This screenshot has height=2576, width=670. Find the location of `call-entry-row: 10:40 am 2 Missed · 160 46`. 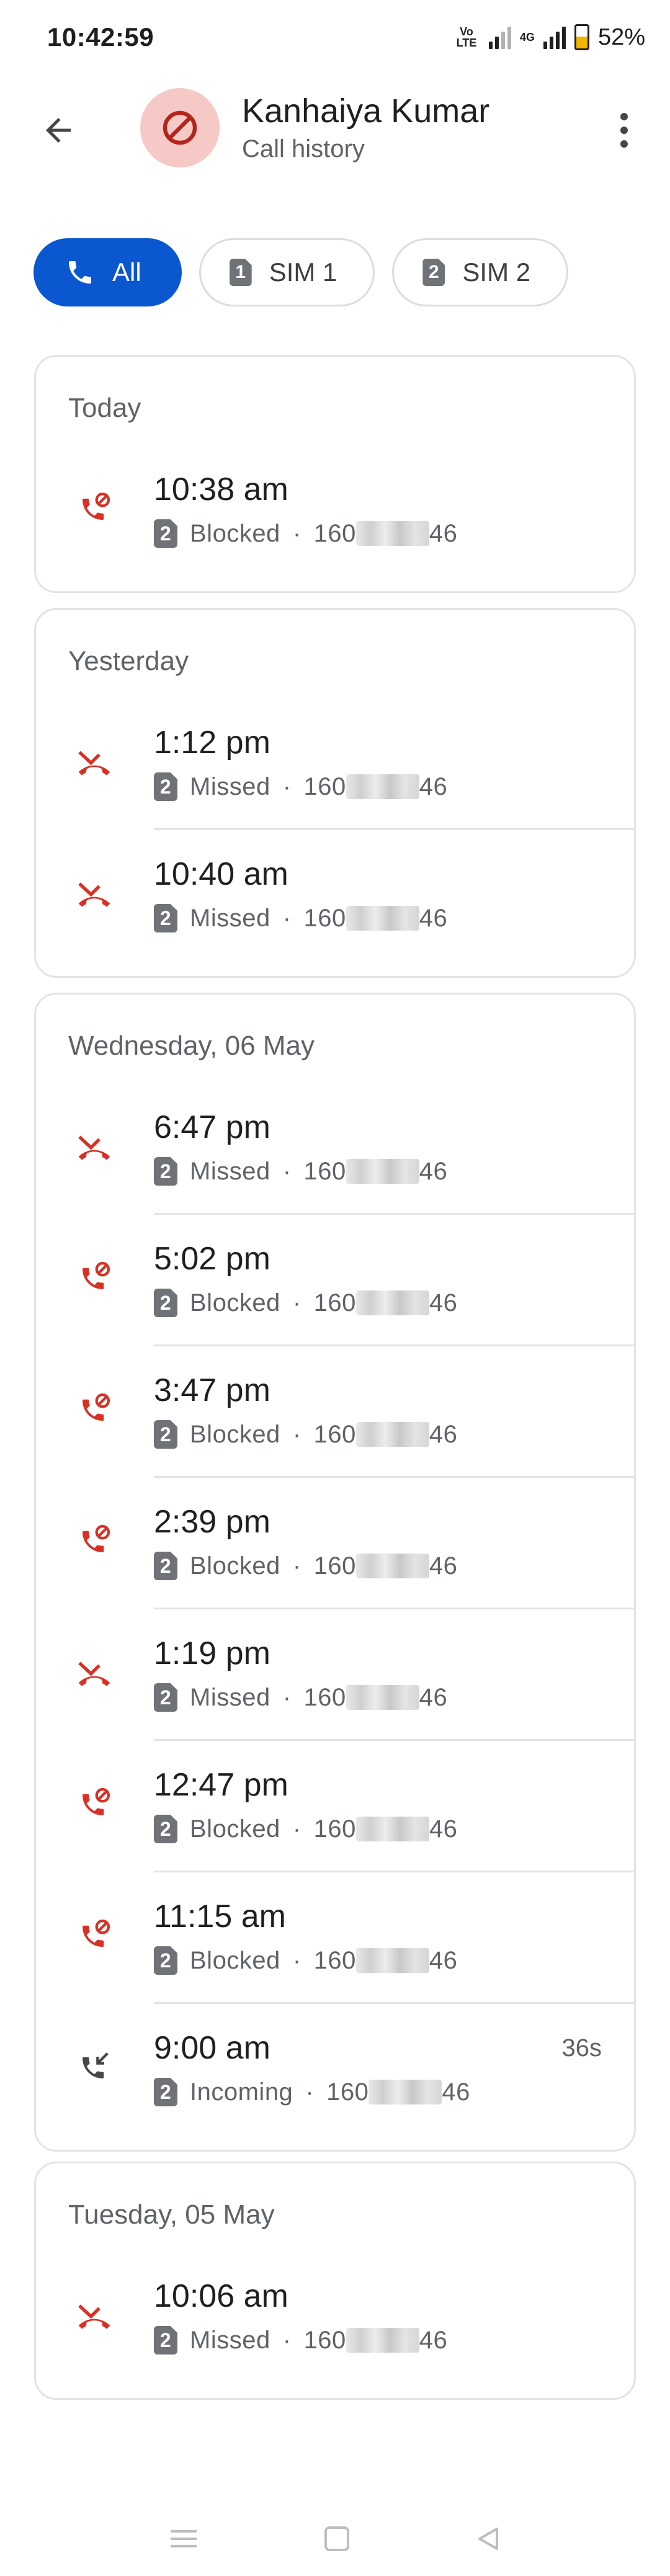

call-entry-row: 10:40 am 2 Missed · 160 46 is located at coordinates (335, 894).